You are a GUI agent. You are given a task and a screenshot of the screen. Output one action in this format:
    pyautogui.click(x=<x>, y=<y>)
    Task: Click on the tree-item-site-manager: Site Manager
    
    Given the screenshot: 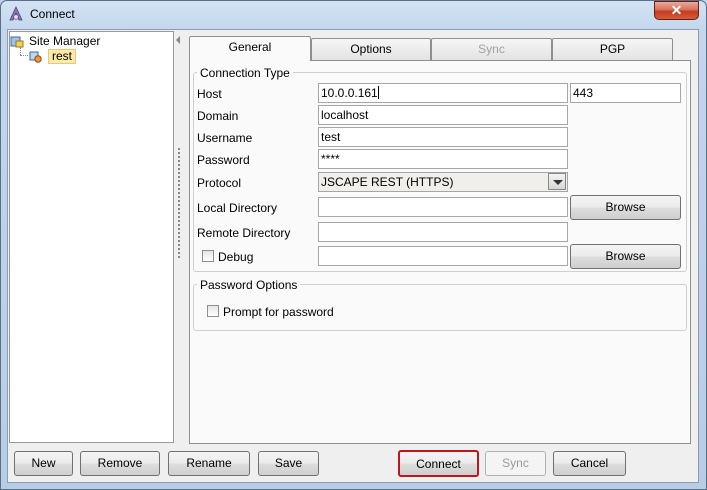 What is the action you would take?
    pyautogui.click(x=55, y=41)
    